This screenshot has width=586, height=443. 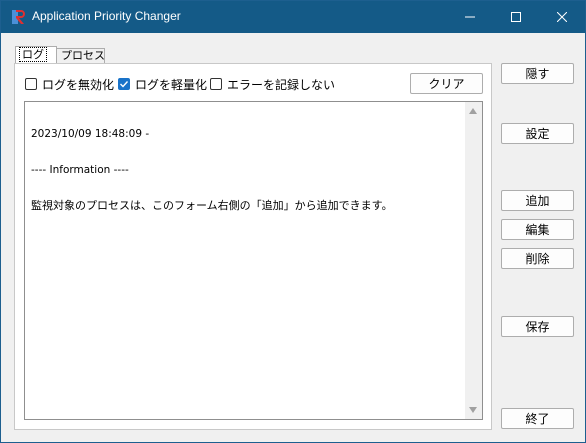 I want to click on title-bar: Application Priority Changer, so click(x=293, y=17).